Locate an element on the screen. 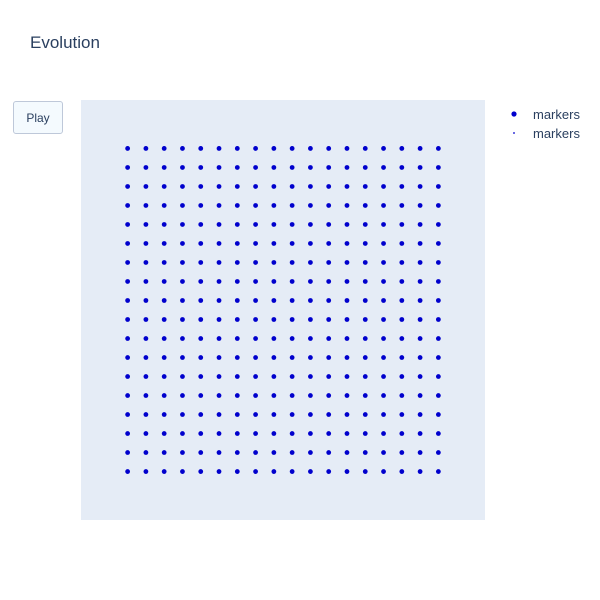  legend-item-1: markers is located at coordinates (545, 114).